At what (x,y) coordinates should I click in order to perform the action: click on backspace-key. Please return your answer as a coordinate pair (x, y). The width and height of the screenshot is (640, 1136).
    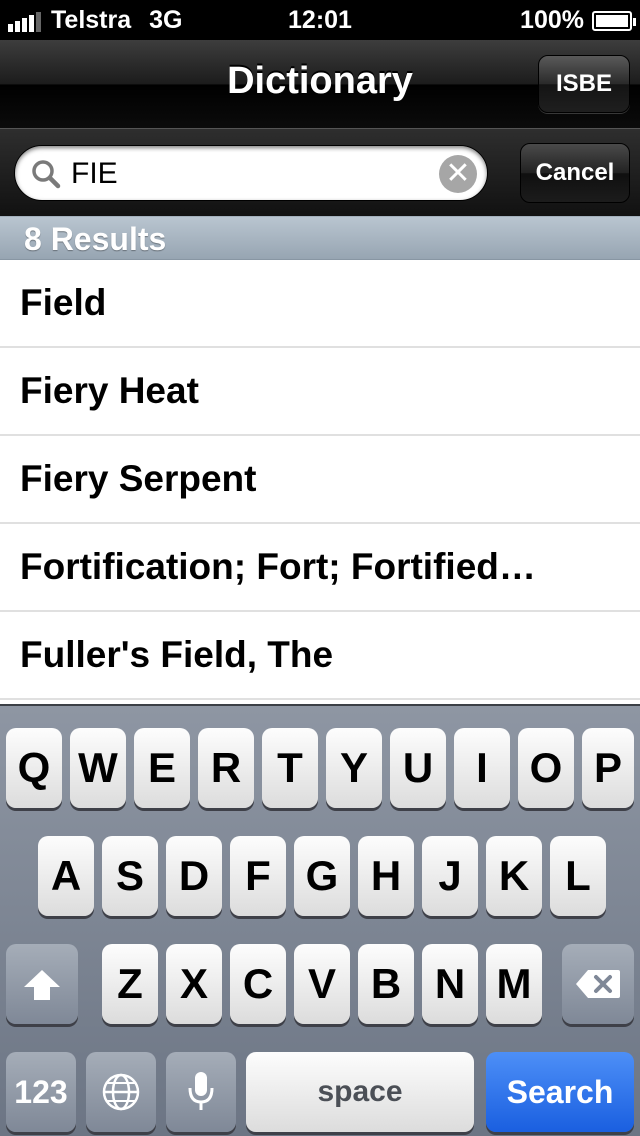
    Looking at the image, I should click on (598, 984).